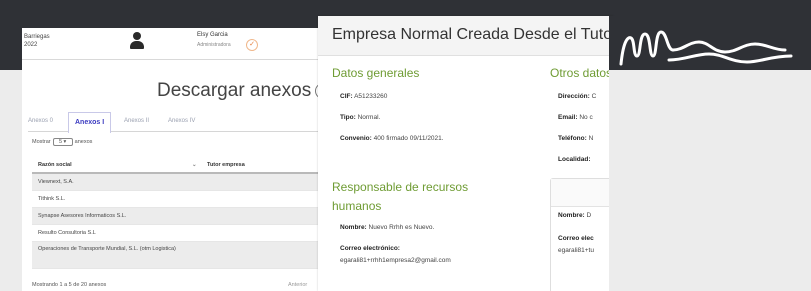 The image size is (811, 291). What do you see at coordinates (234, 90) in the screenshot?
I see `page-title-text: Descargar anexos` at bounding box center [234, 90].